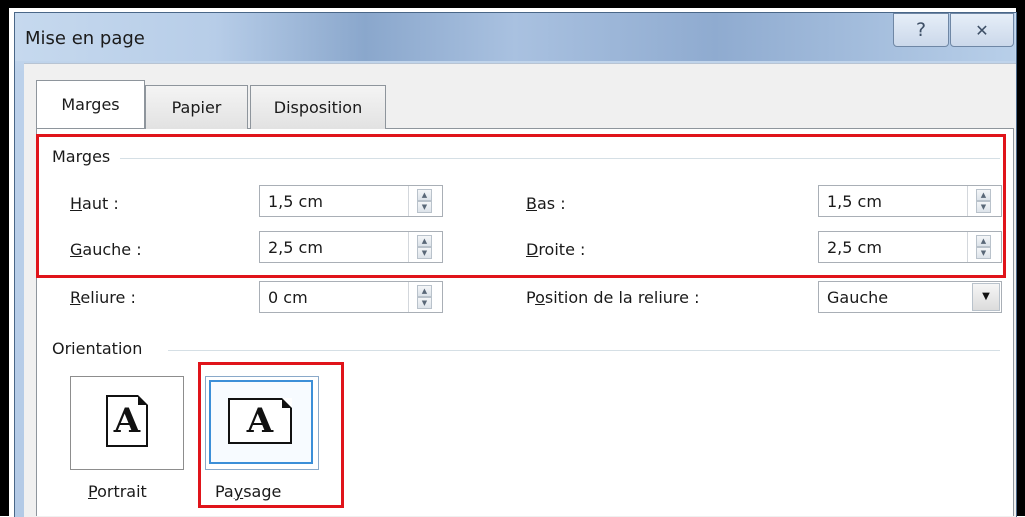 The width and height of the screenshot is (1025, 517). I want to click on help-icon: ?, so click(921, 30).